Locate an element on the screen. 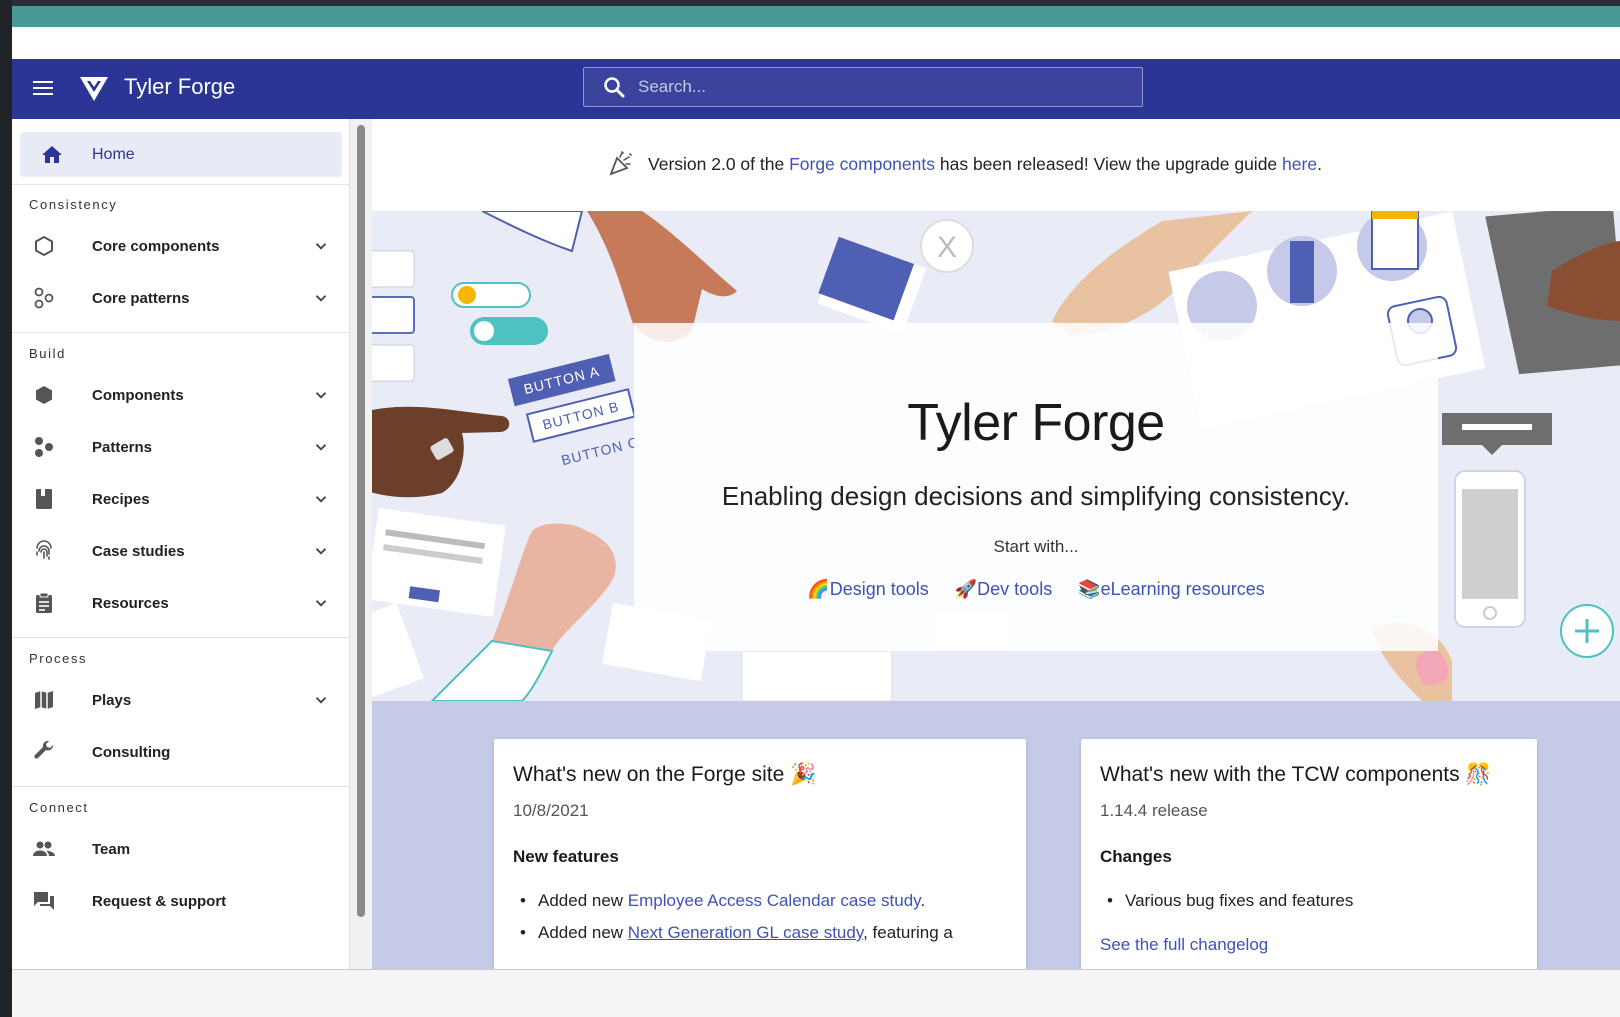 This screenshot has width=1620, height=1017. search-box is located at coordinates (863, 87).